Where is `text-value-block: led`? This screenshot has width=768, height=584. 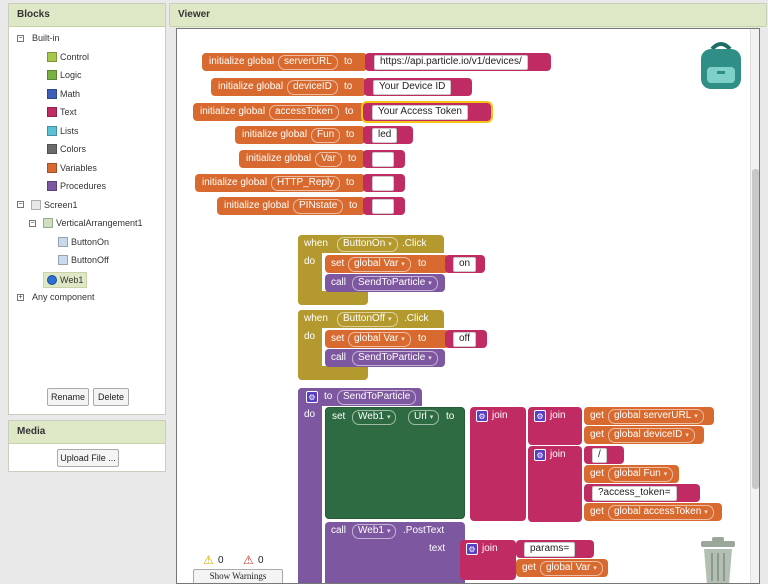 text-value-block: led is located at coordinates (388, 135).